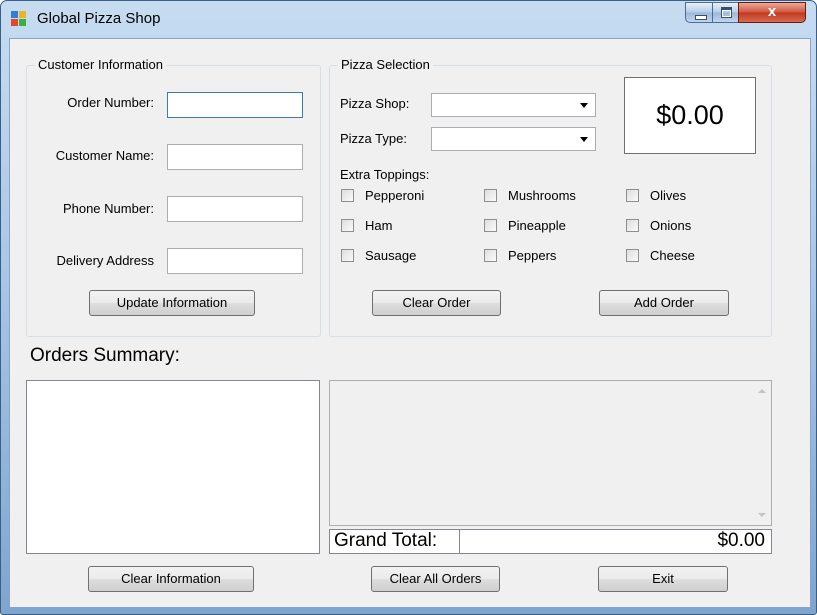 The width and height of the screenshot is (817, 615). Describe the element at coordinates (105, 355) in the screenshot. I see `orders-summary-title: Orders Summary:` at that location.